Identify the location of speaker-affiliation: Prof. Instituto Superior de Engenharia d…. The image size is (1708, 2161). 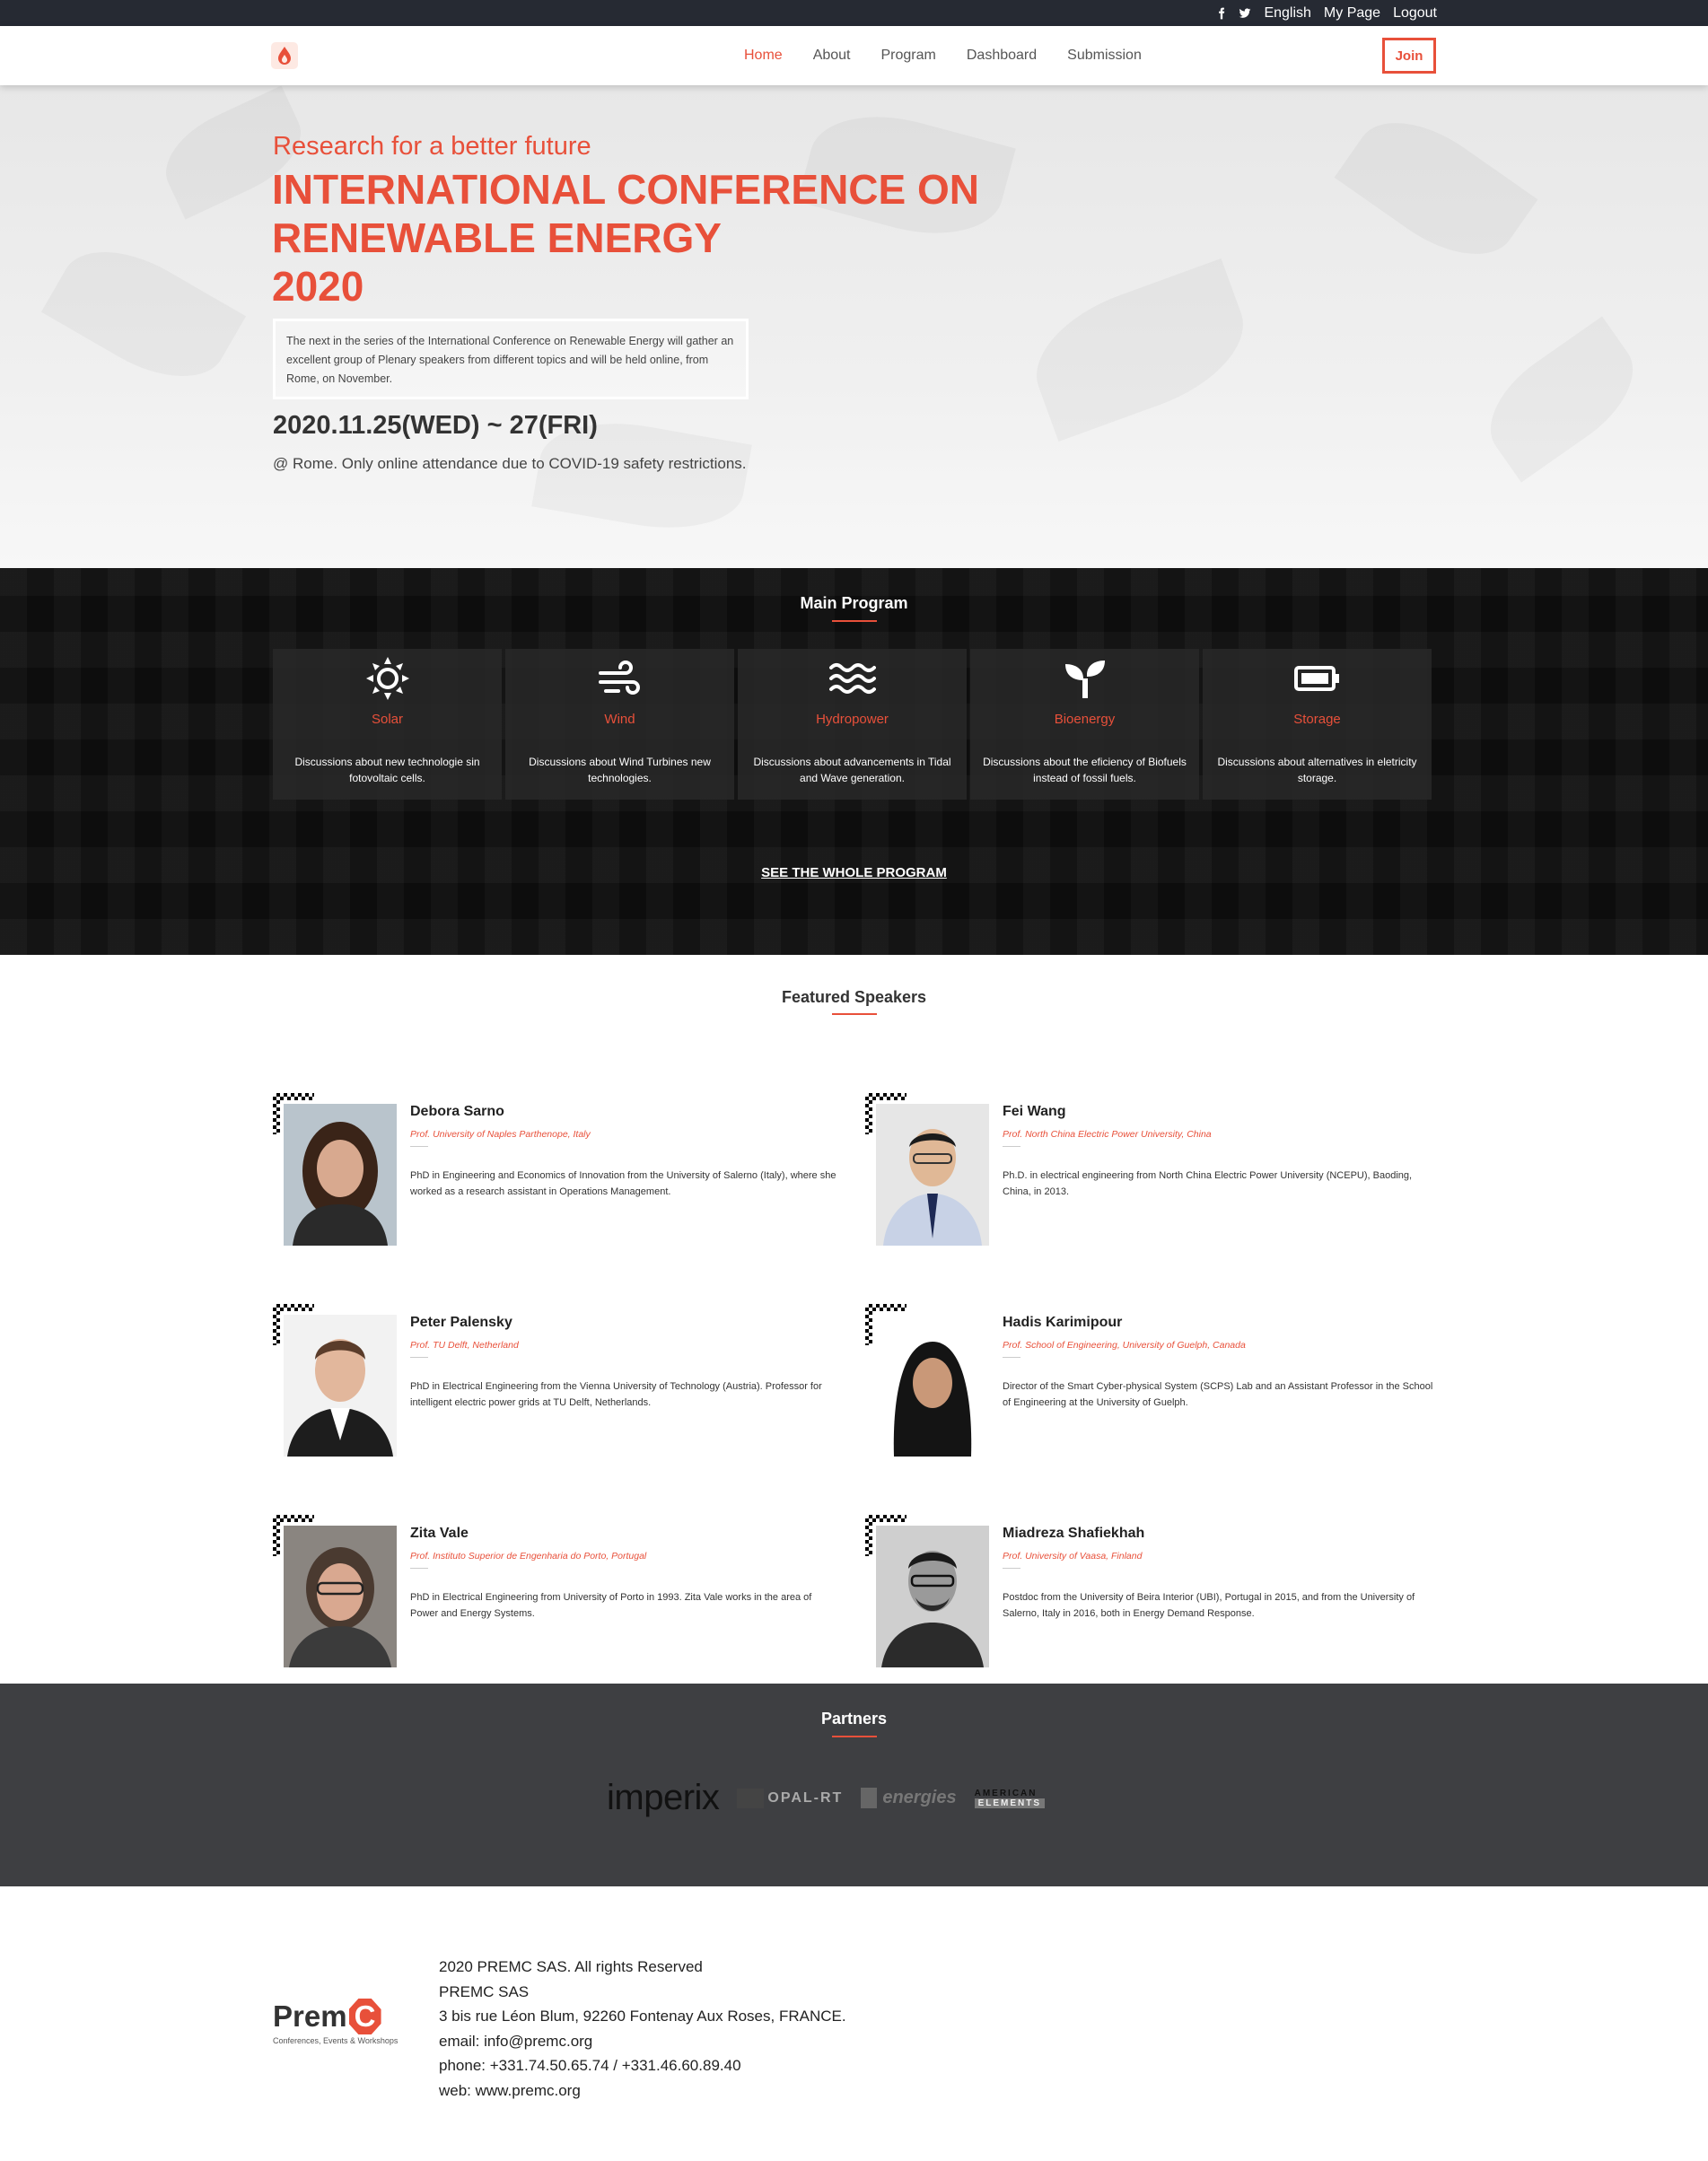
(528, 1557).